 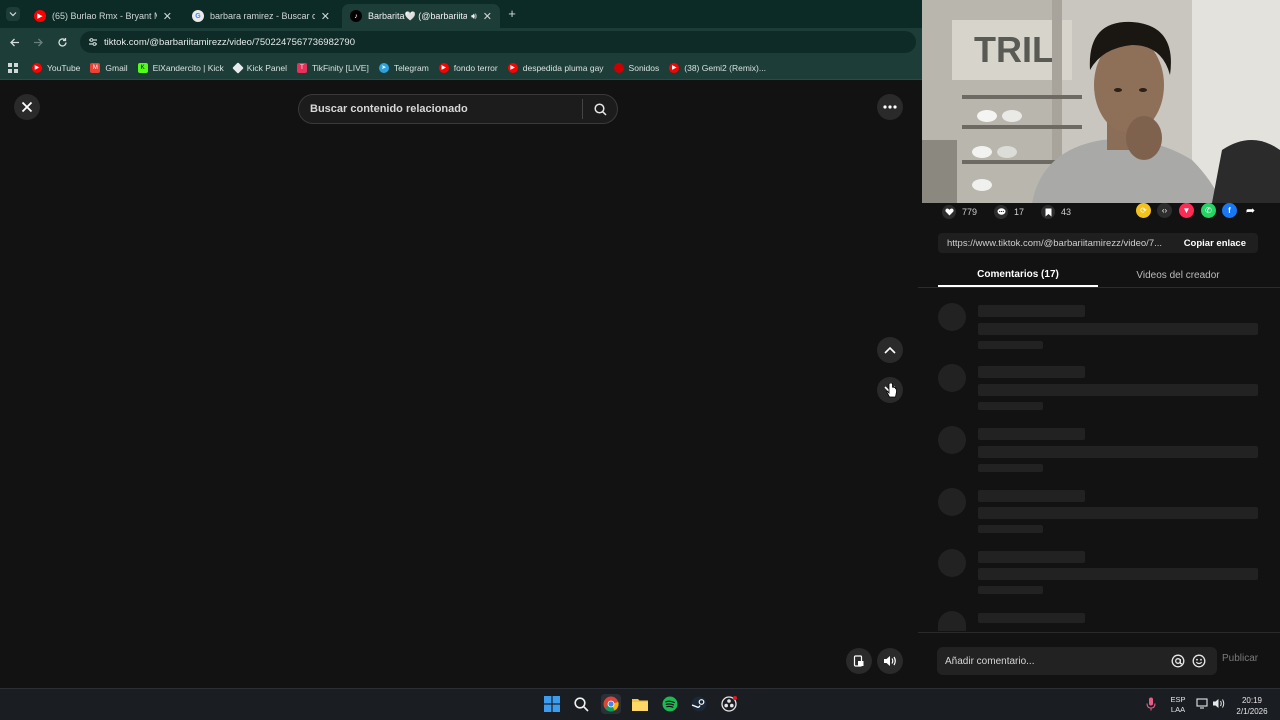 What do you see at coordinates (1240, 658) in the screenshot?
I see `publish-button: Publicar` at bounding box center [1240, 658].